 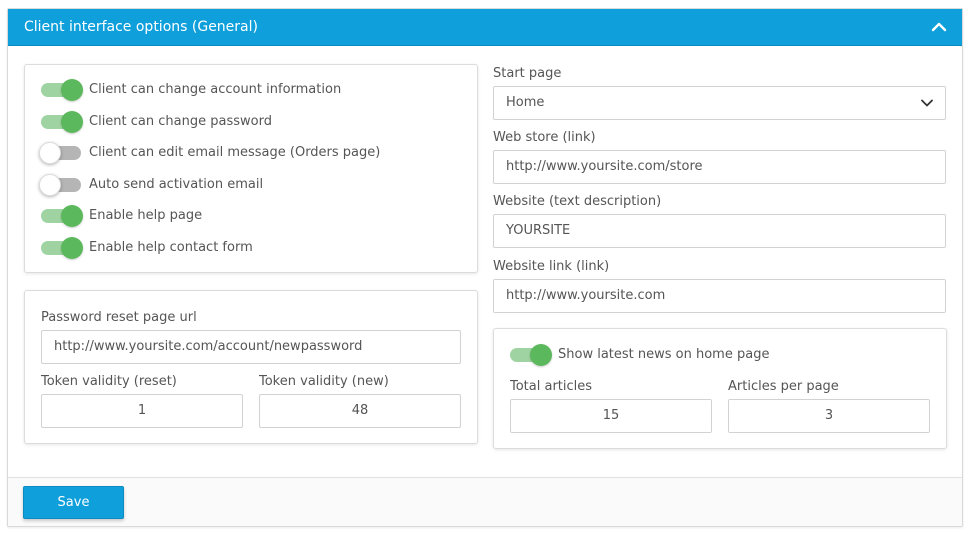 What do you see at coordinates (119, 317) in the screenshot?
I see `password-reset-url-label: Password reset page url` at bounding box center [119, 317].